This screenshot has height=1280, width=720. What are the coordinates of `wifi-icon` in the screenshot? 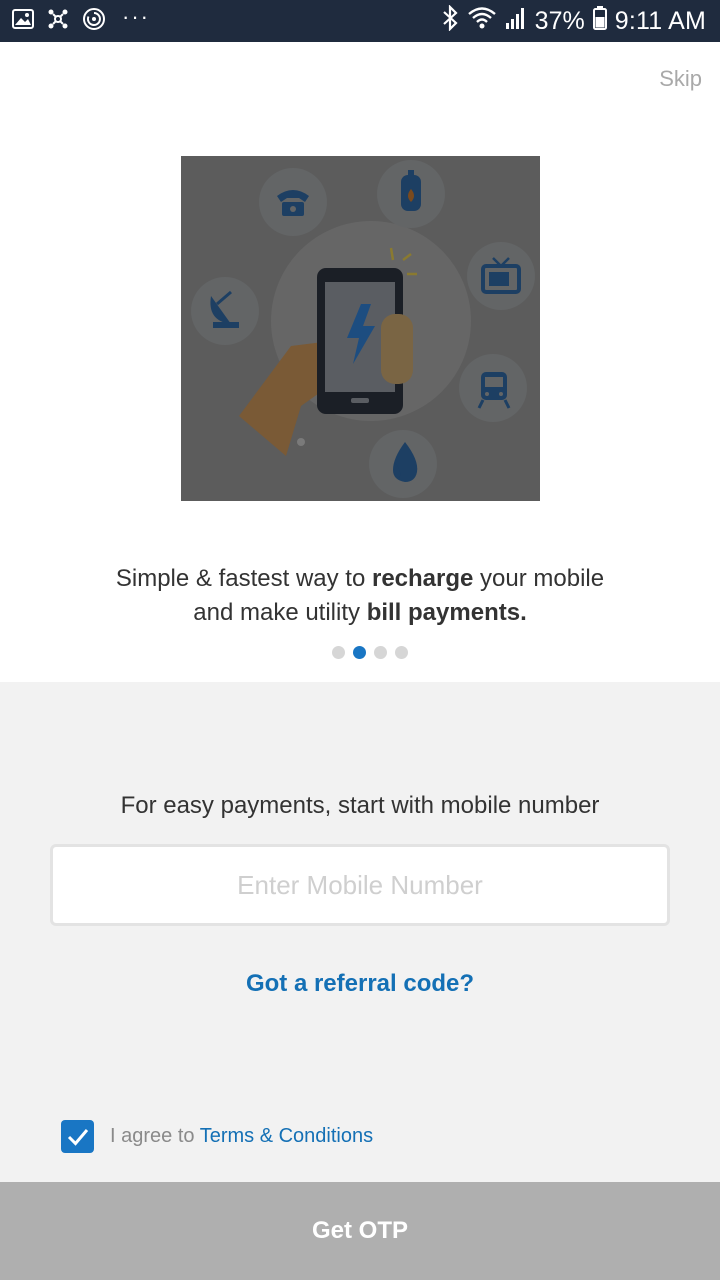 It's located at (482, 21).